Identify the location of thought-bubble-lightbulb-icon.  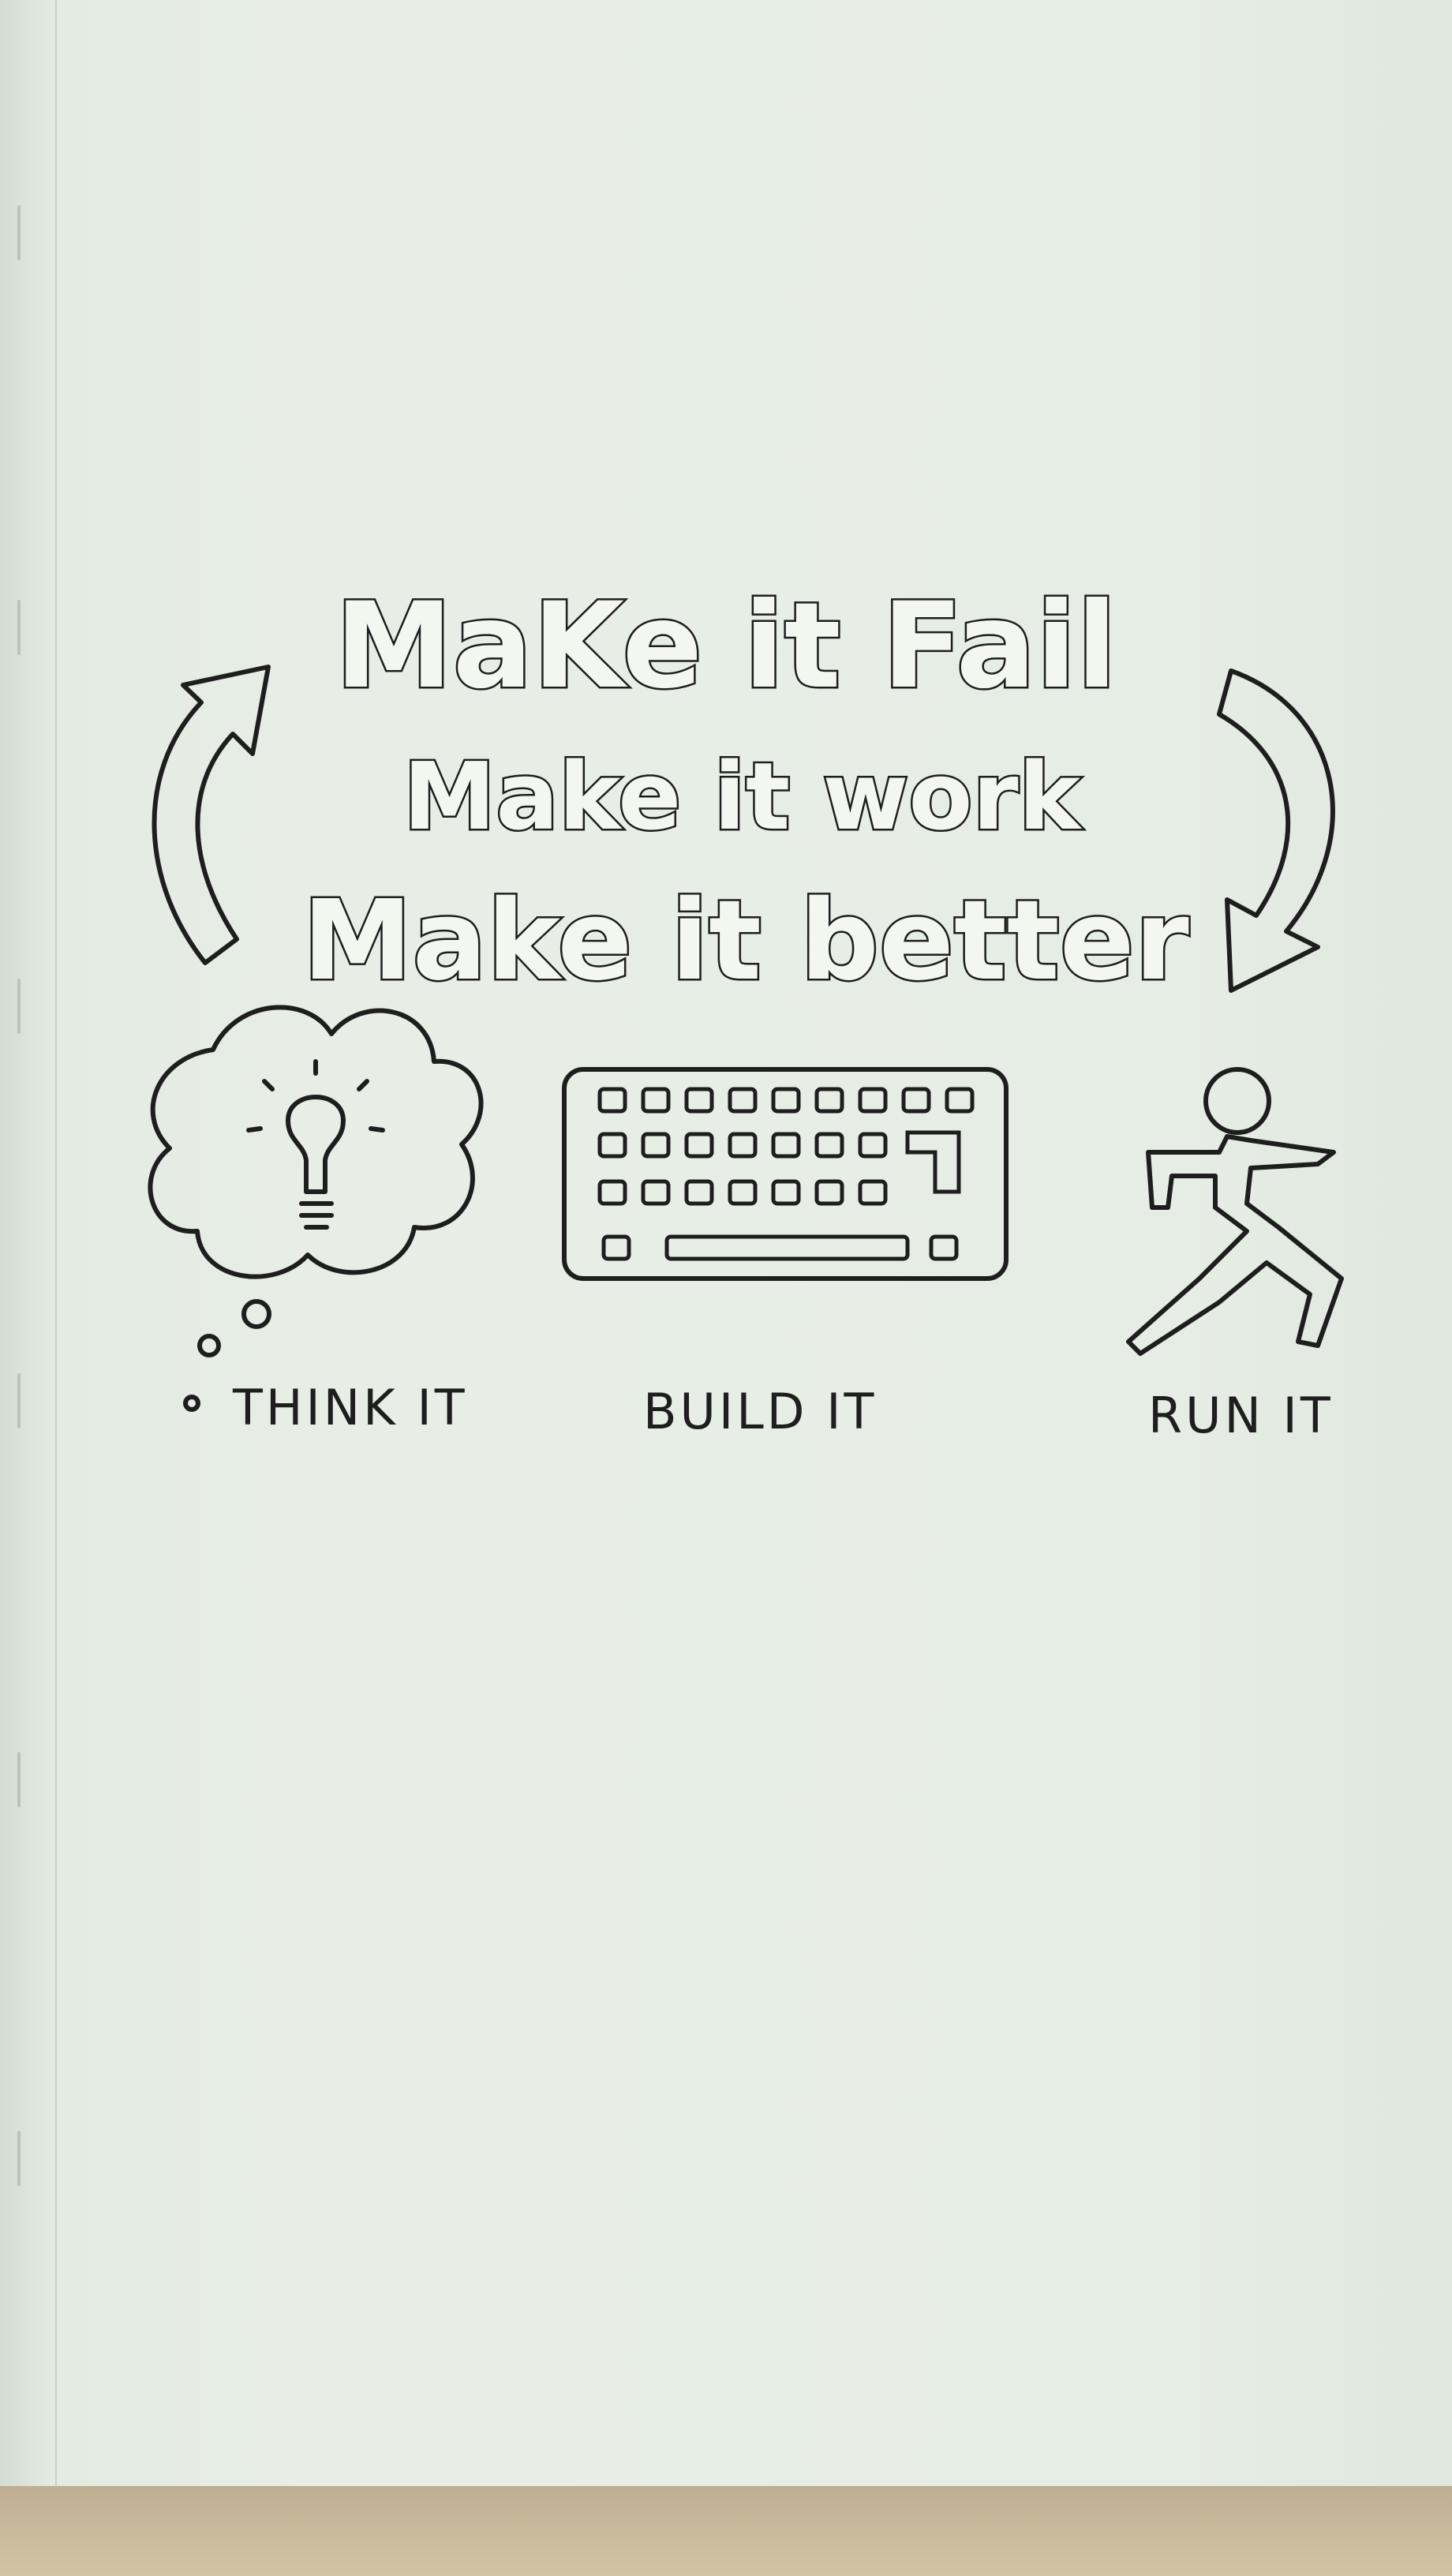
(316, 1208).